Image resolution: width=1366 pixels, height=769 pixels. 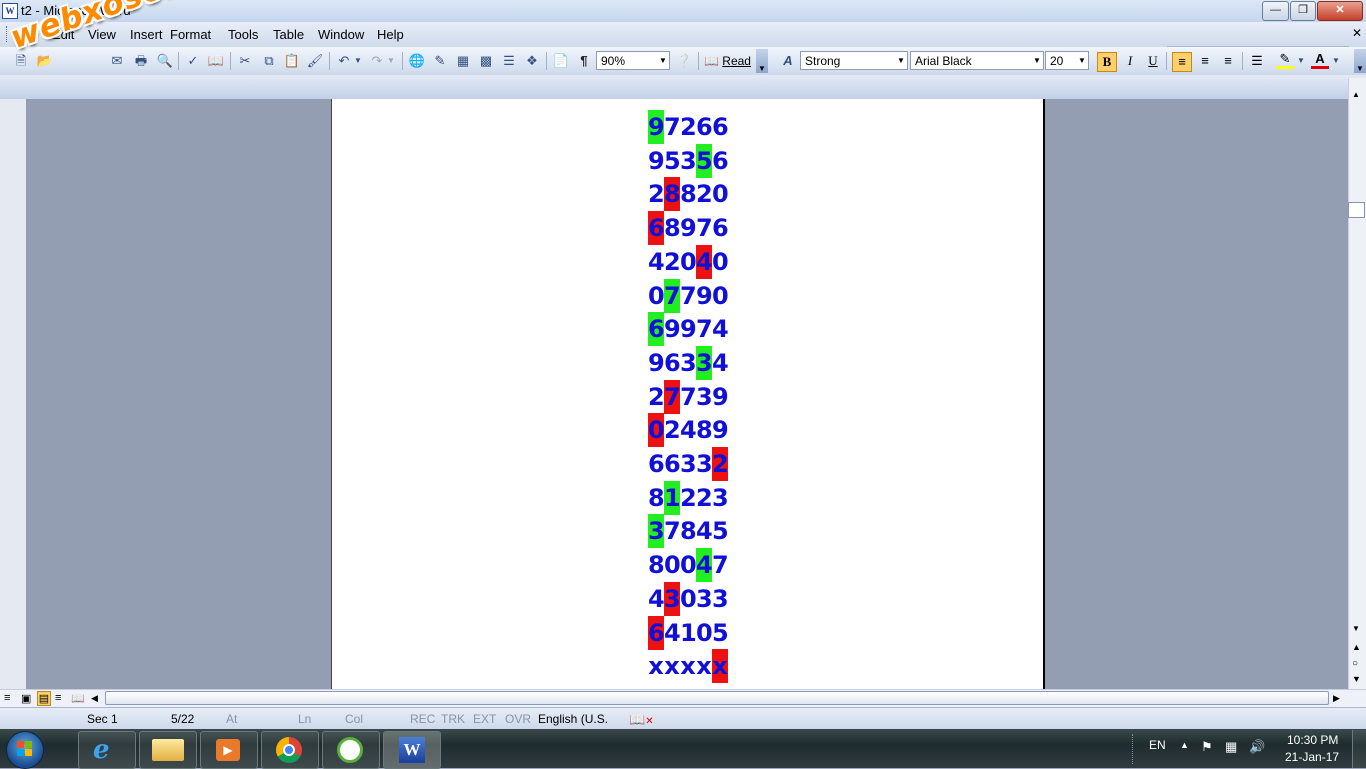 I want to click on clock-time: 10:30 PM, so click(x=1312, y=740).